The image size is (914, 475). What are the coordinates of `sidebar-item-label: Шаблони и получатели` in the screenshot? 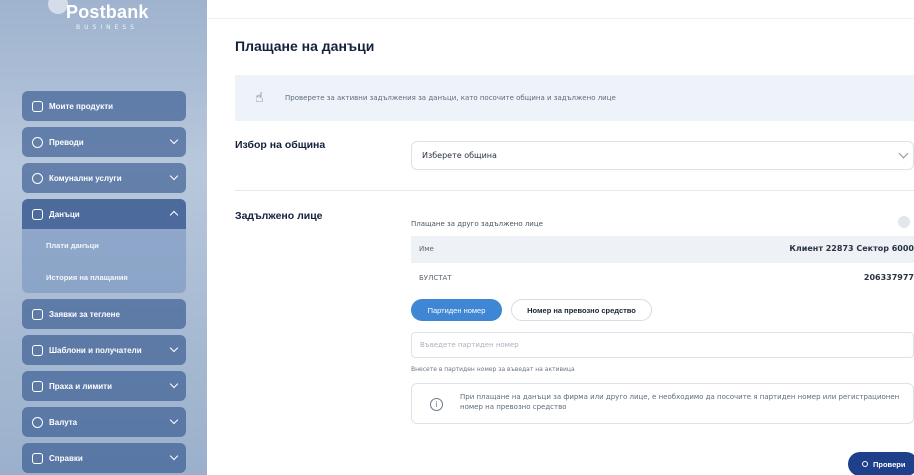 It's located at (95, 350).